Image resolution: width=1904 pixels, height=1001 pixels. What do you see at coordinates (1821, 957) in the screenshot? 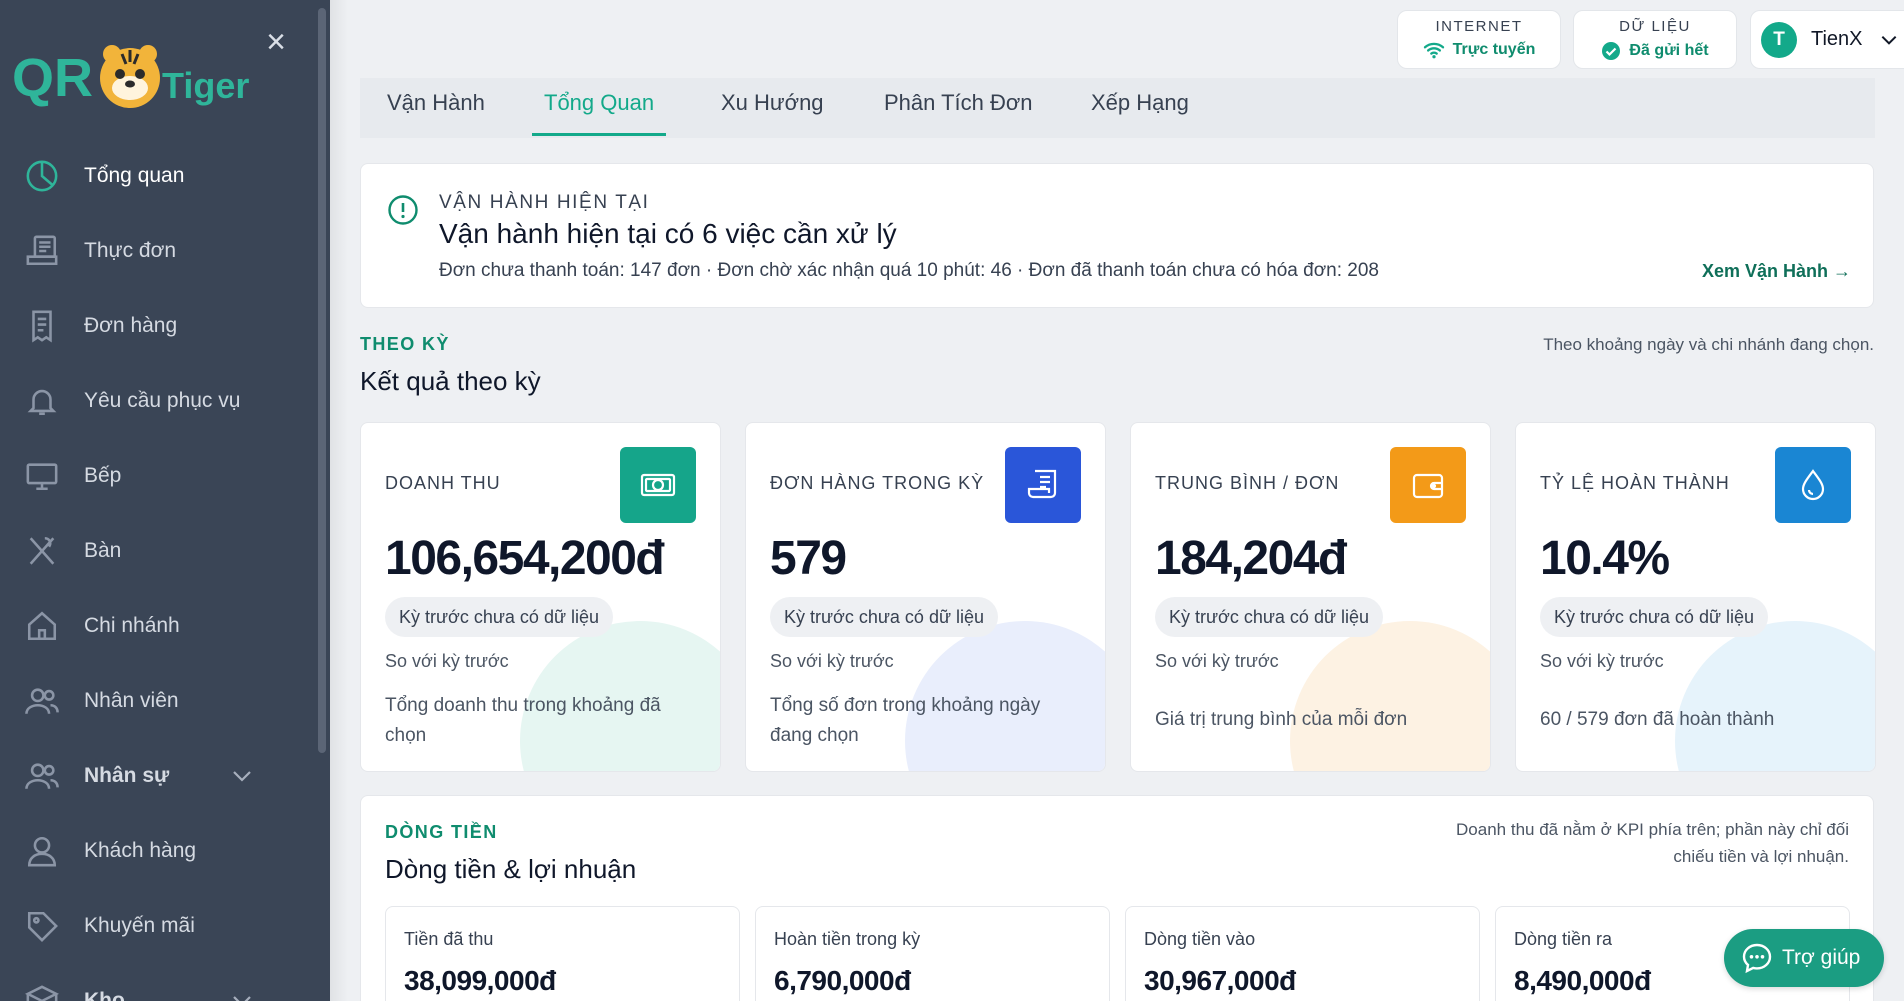
I see `help-button-label: Trợ giúp` at bounding box center [1821, 957].